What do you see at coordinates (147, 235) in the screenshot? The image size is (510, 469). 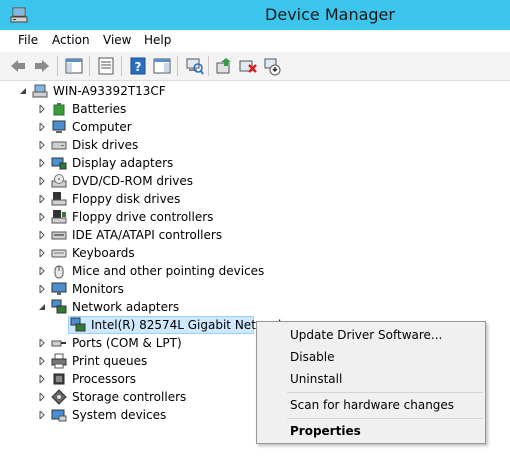 I see `tree-item-label: IDE ATA/ATAPI controllers` at bounding box center [147, 235].